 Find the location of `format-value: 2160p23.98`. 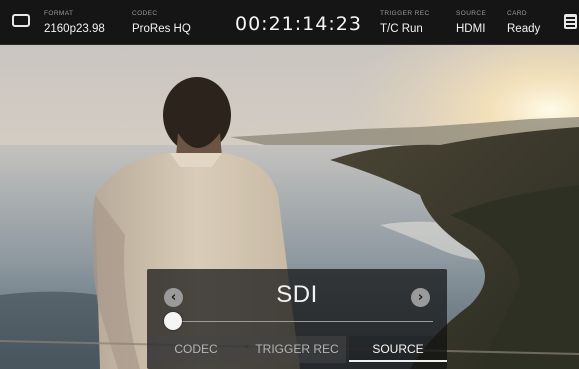

format-value: 2160p23.98 is located at coordinates (74, 29).